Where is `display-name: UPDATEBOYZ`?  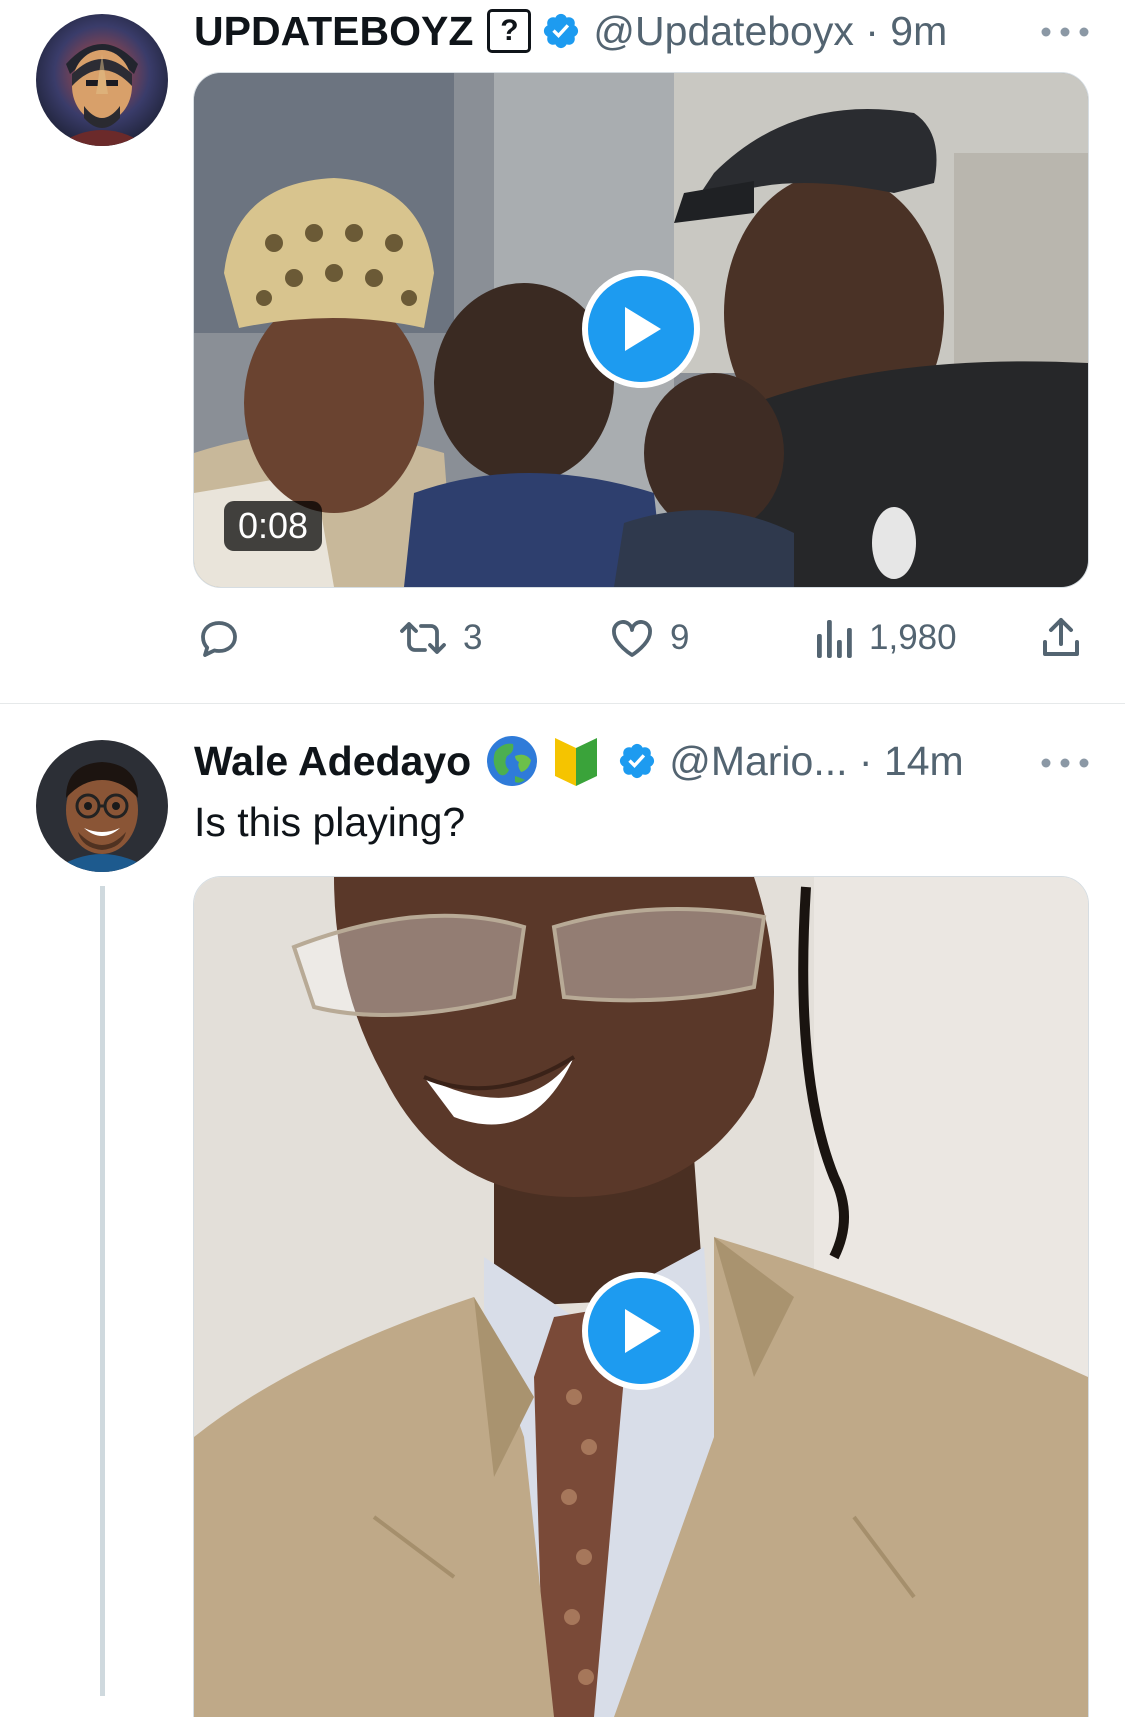
display-name: UPDATEBOYZ is located at coordinates (333, 31).